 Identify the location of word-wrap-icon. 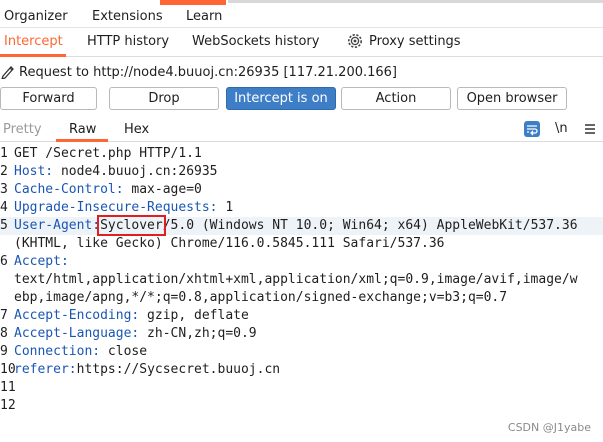
(532, 129).